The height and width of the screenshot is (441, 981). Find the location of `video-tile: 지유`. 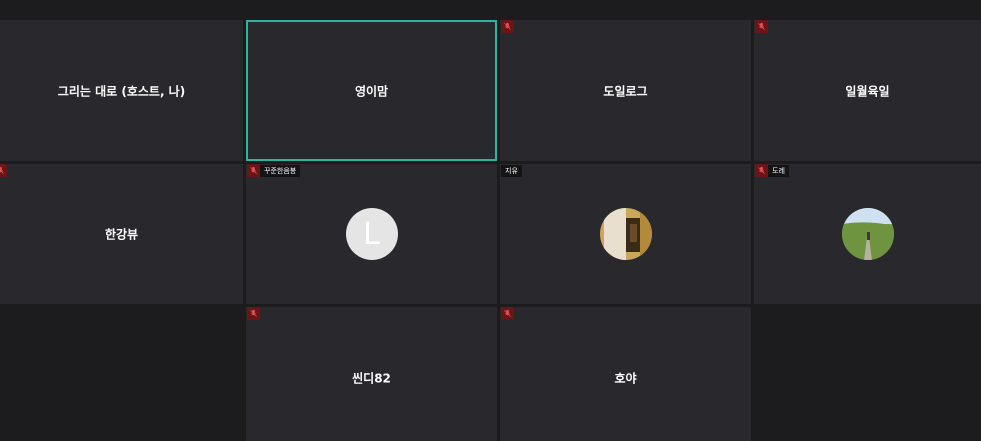

video-tile: 지유 is located at coordinates (625, 234).